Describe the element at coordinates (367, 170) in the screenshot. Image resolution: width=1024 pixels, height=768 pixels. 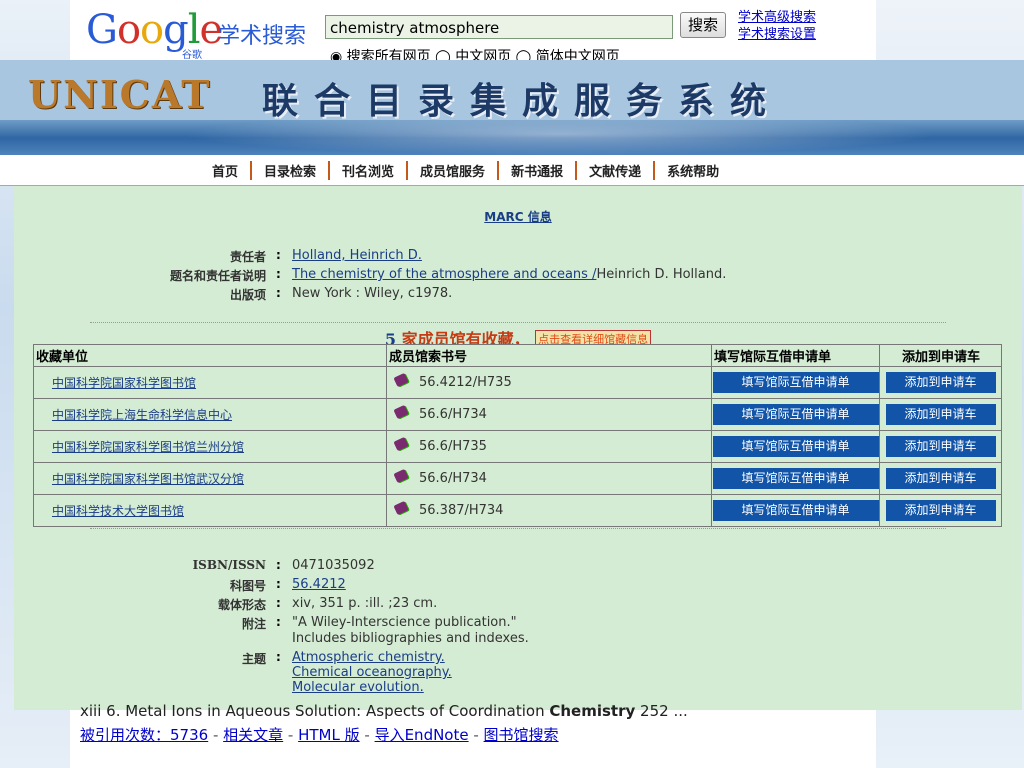
I see `nav-item: 刊名浏览` at that location.